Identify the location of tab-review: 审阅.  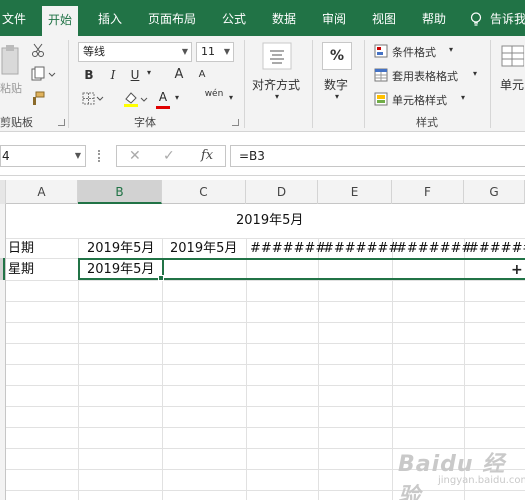
(334, 18).